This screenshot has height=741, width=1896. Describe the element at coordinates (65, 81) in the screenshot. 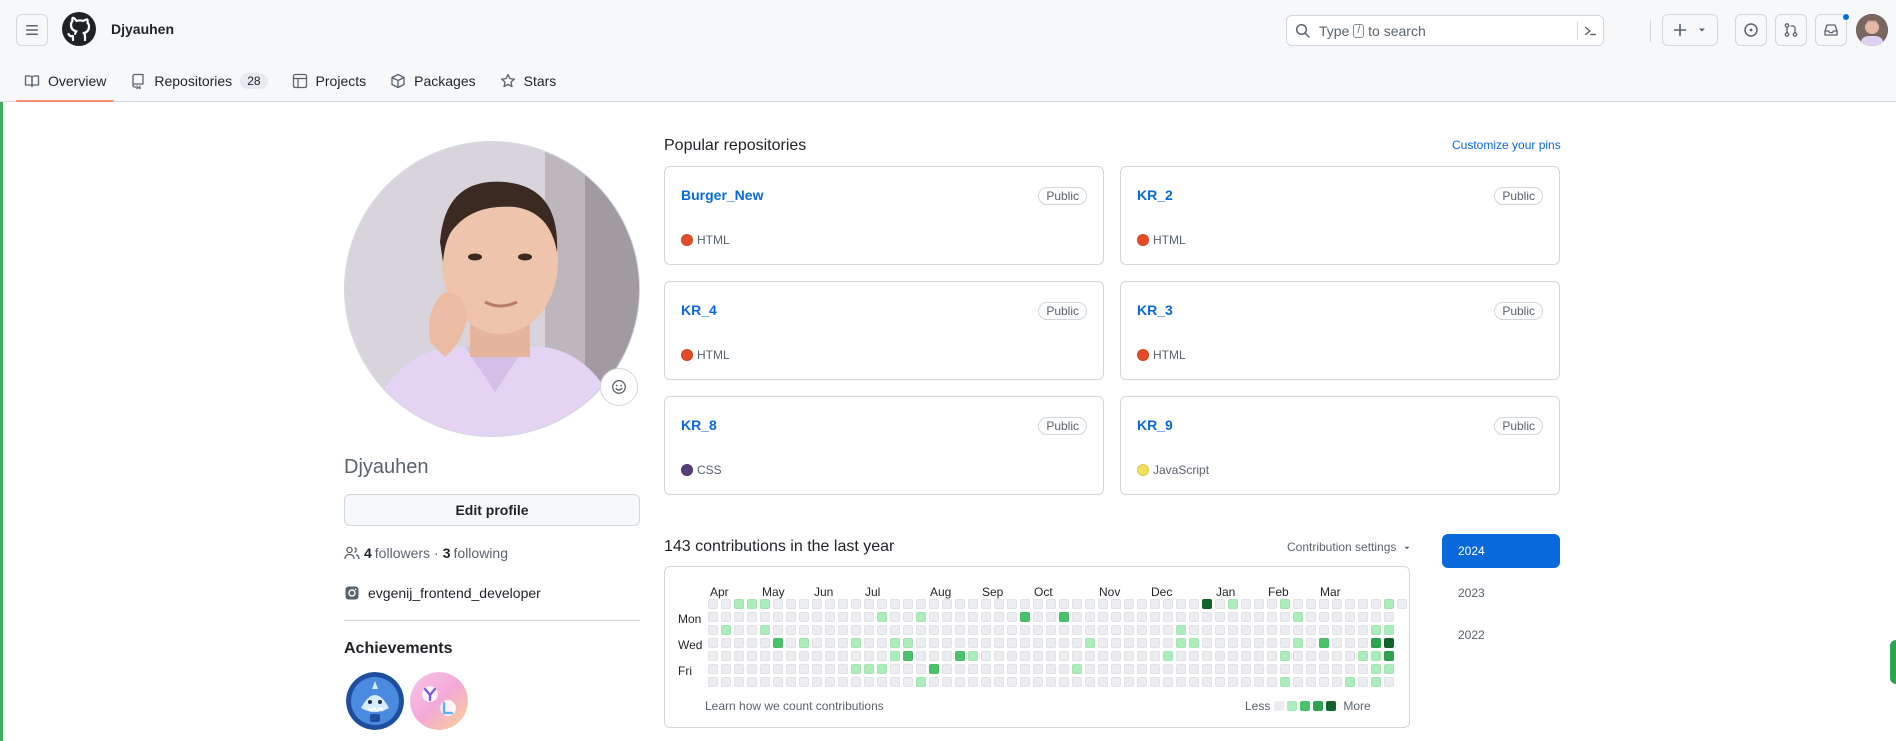

I see `tab-overview: Overview` at that location.